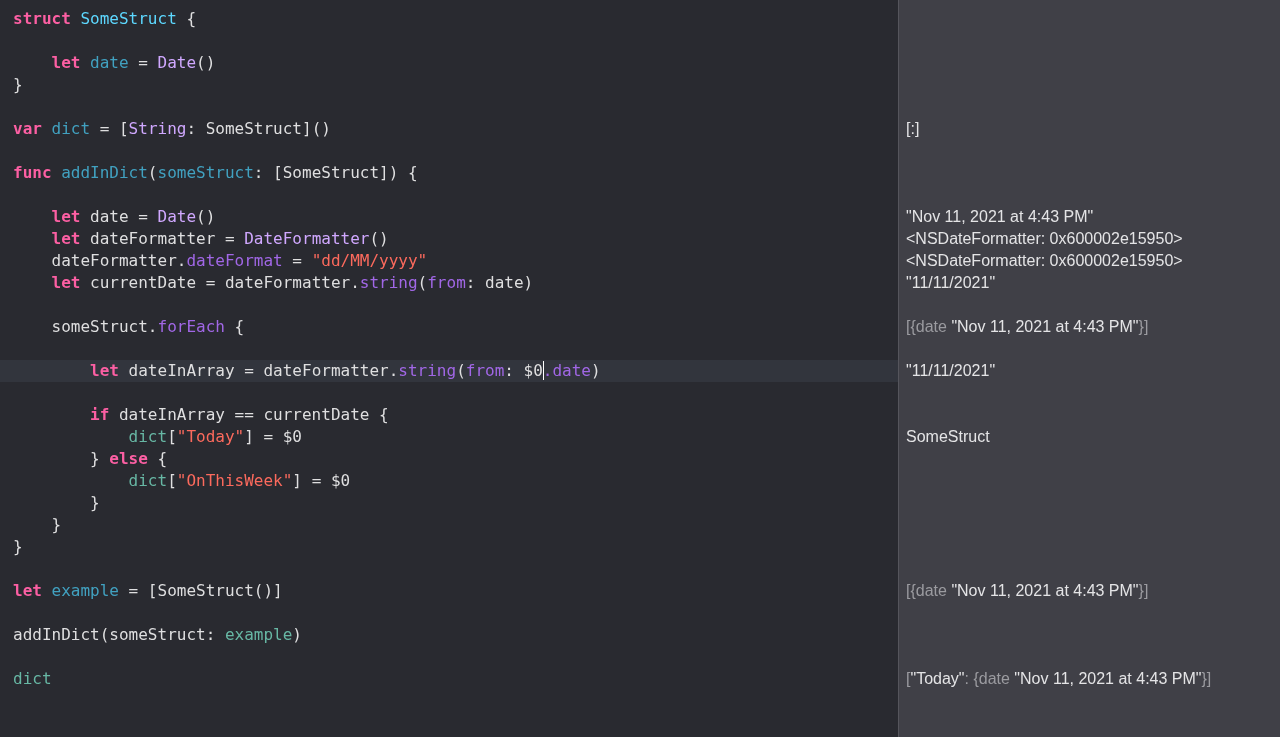  I want to click on code-line: dict, so click(32, 679).